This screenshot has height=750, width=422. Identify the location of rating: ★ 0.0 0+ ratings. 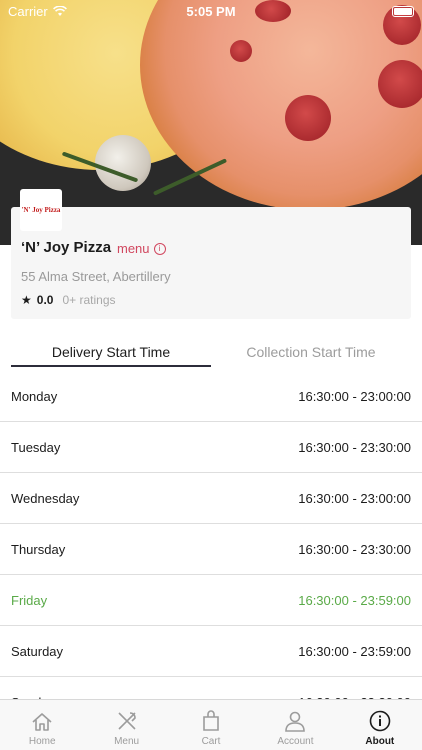
(68, 300).